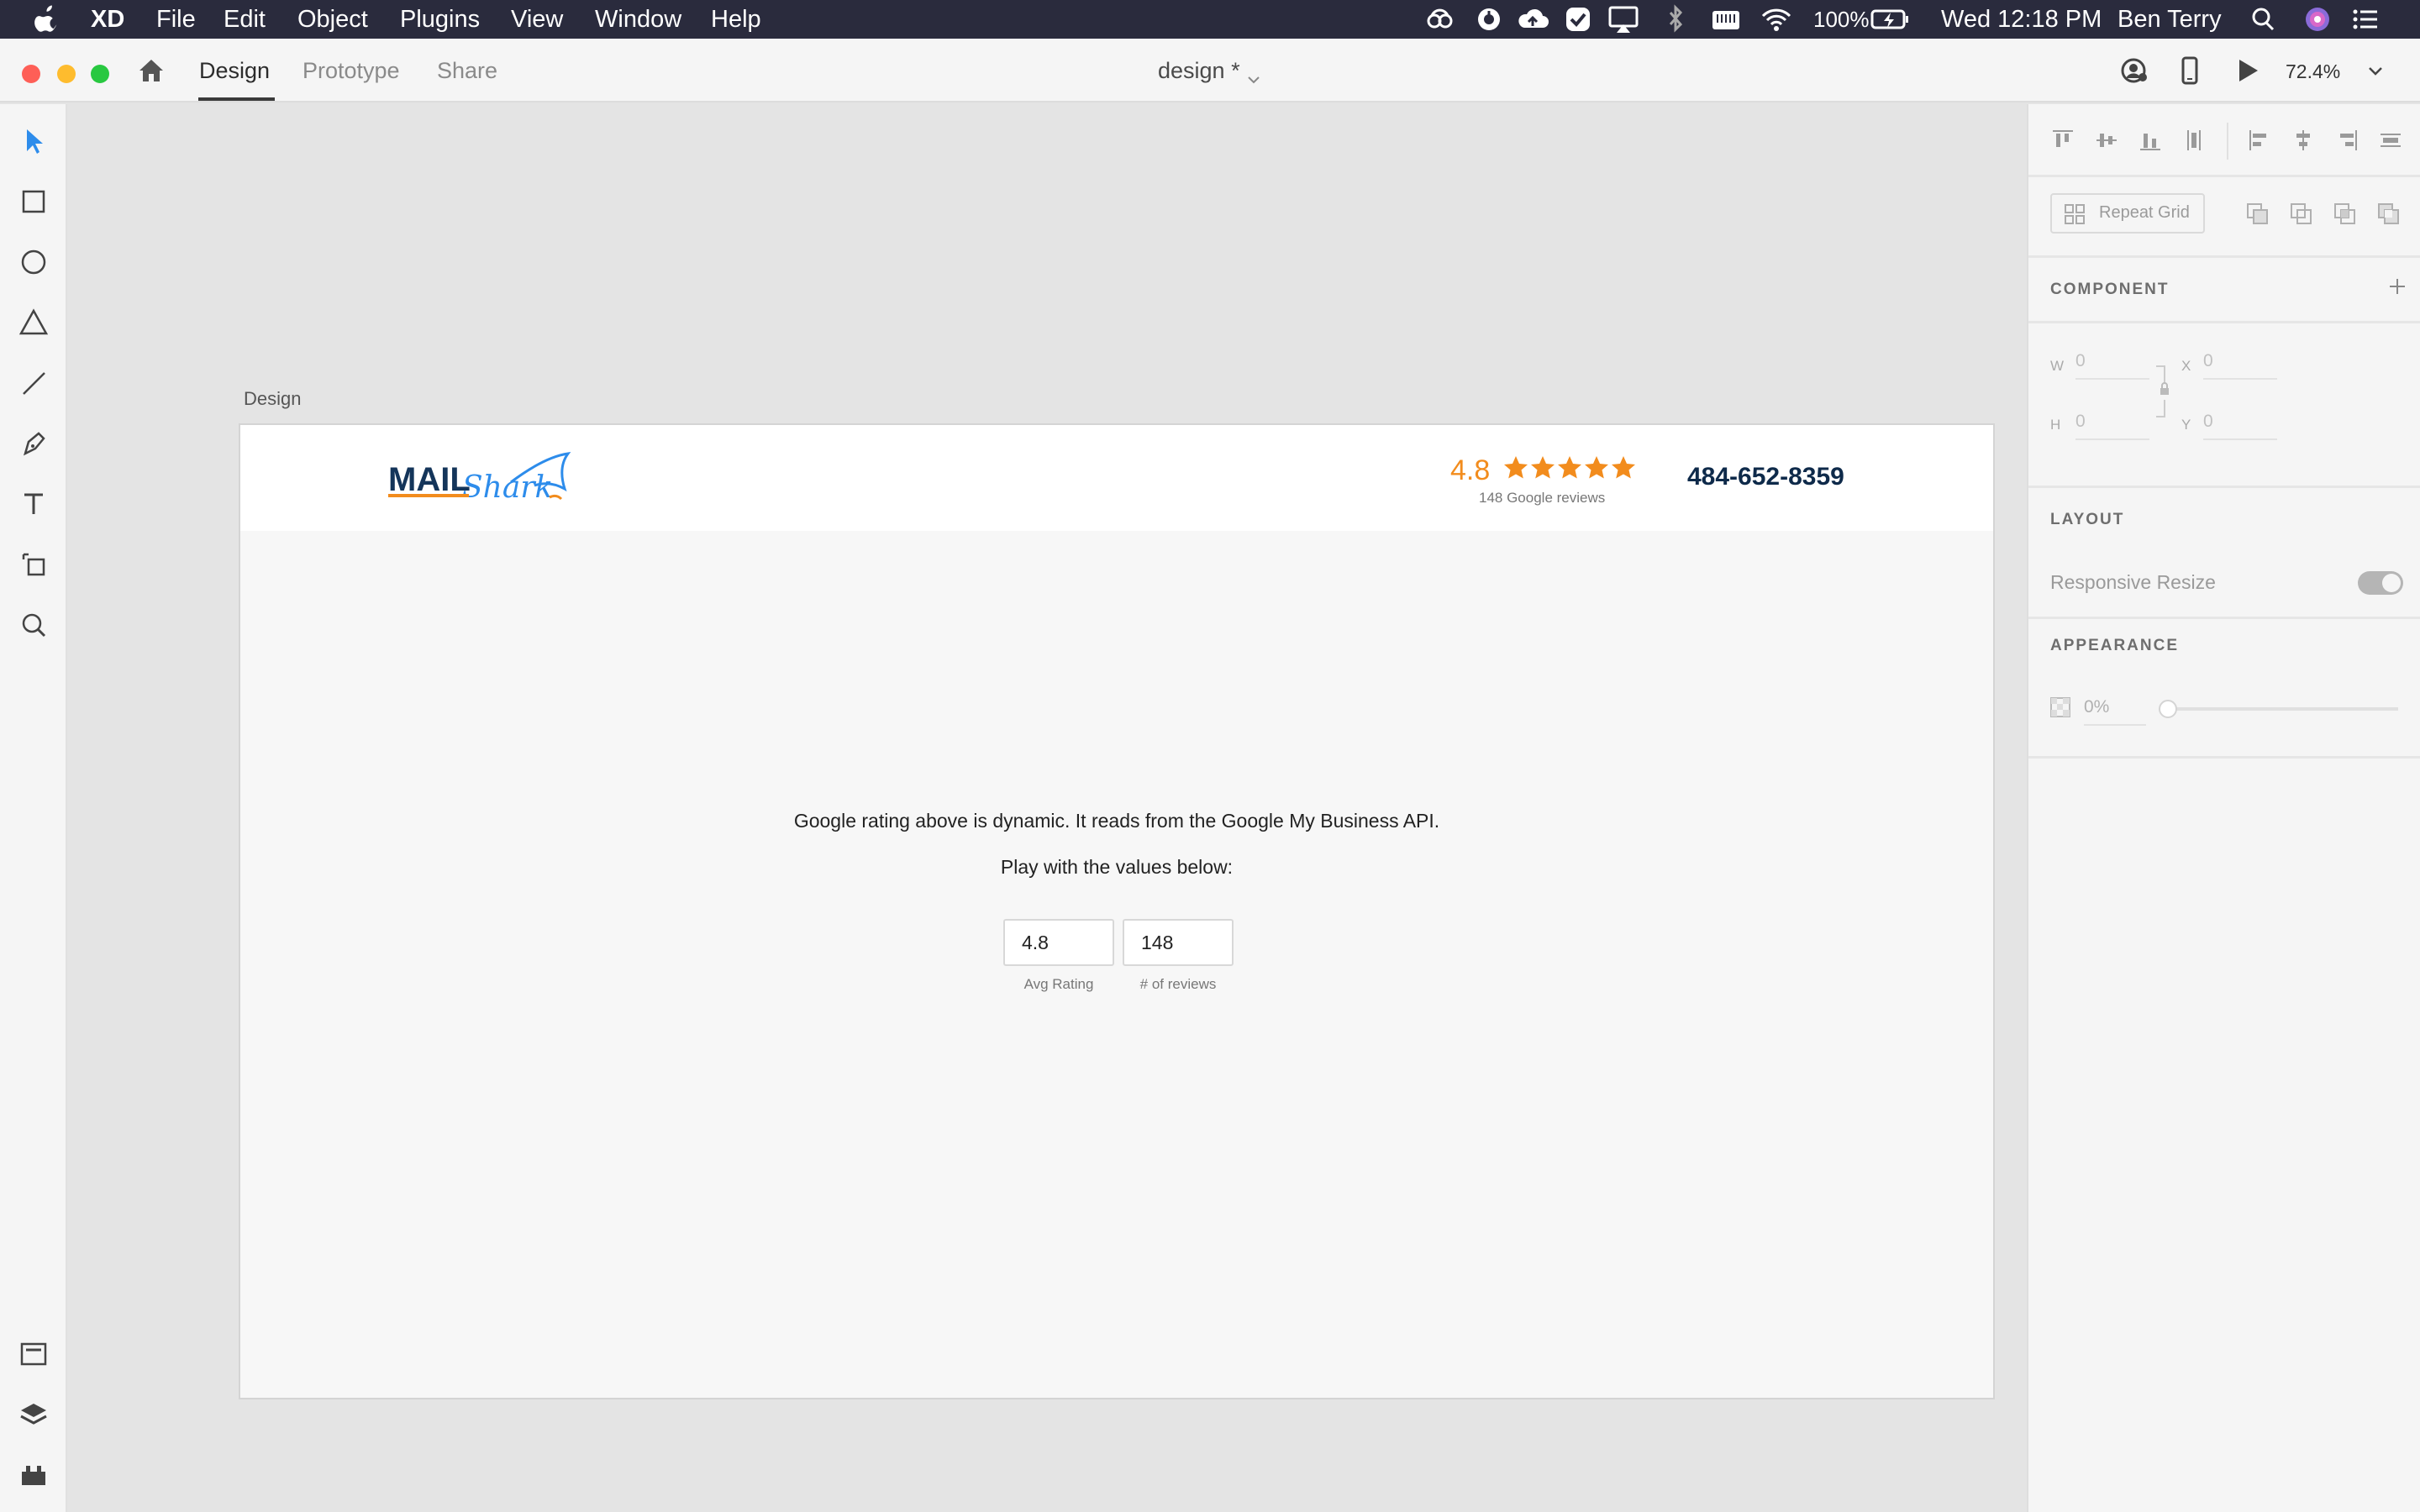  What do you see at coordinates (34, 1475) in the screenshot?
I see `plugins-icon` at bounding box center [34, 1475].